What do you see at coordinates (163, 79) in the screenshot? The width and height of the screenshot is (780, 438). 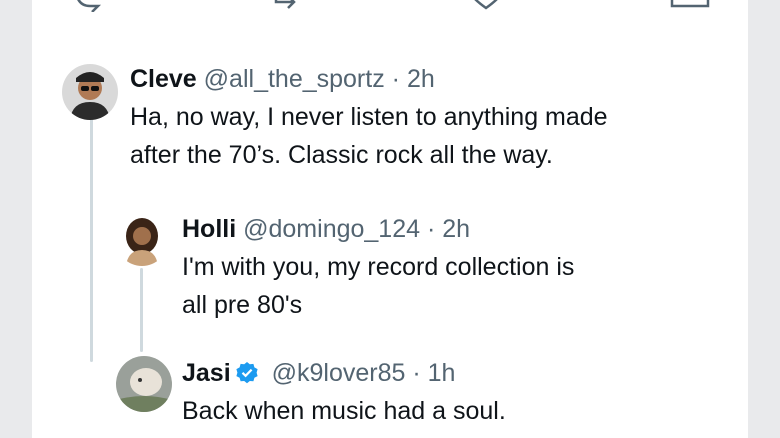 I see `display-name: Cleve` at bounding box center [163, 79].